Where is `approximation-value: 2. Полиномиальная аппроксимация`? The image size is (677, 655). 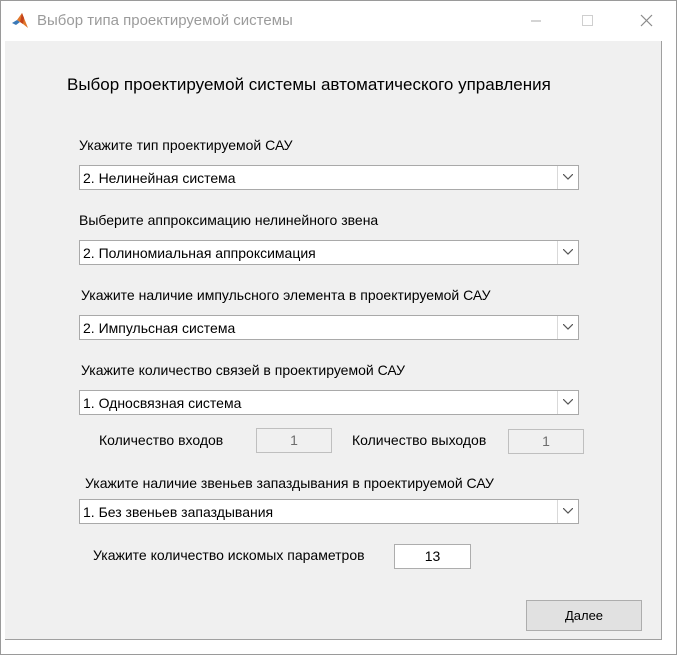 approximation-value: 2. Полиномиальная аппроксимация is located at coordinates (199, 253).